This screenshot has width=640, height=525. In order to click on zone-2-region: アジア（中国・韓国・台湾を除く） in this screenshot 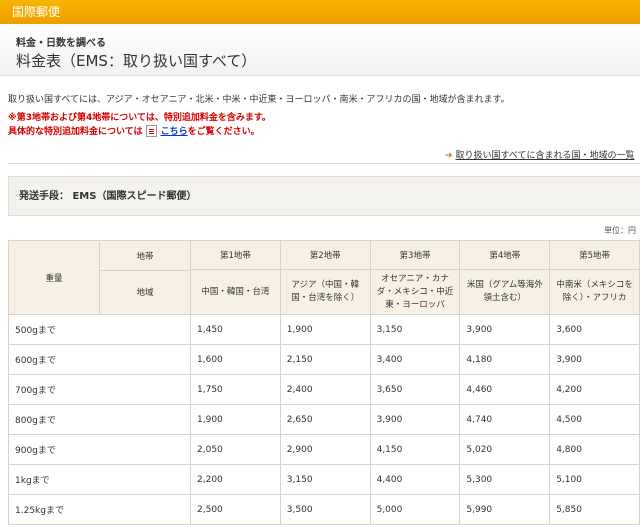, I will do `click(325, 292)`.